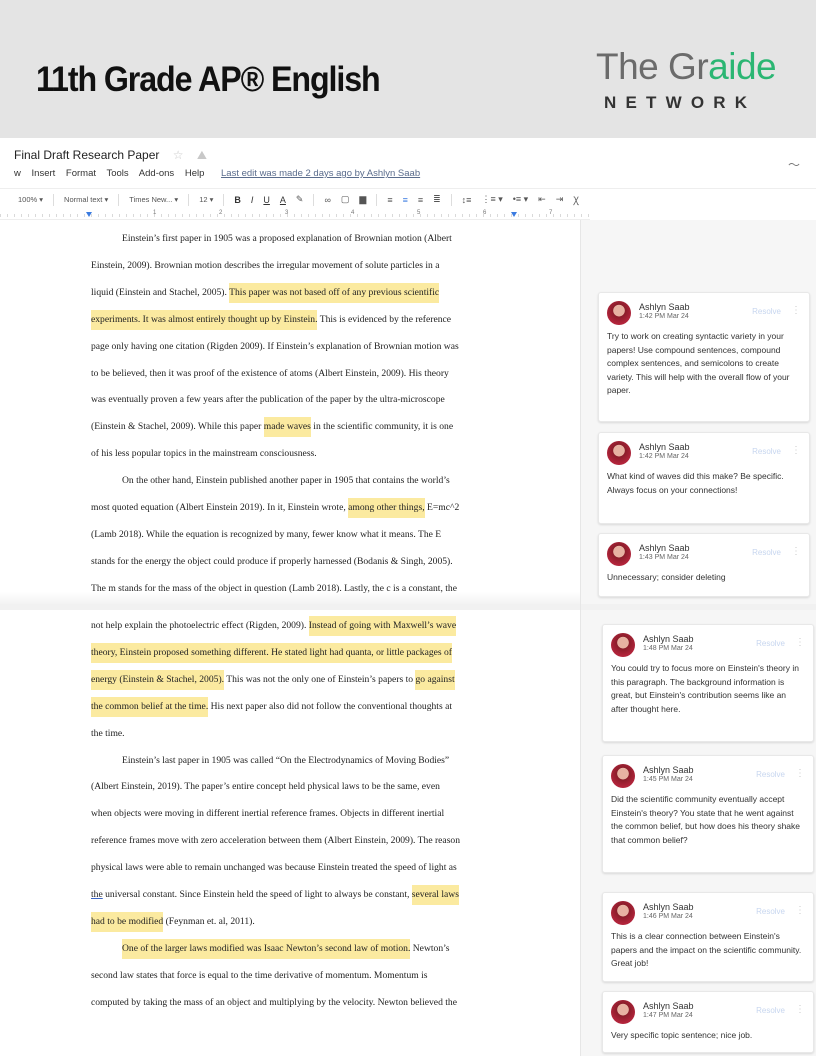  Describe the element at coordinates (384, 319) in the screenshot. I see `doc-text-run: This is evidenced by the reference` at that location.